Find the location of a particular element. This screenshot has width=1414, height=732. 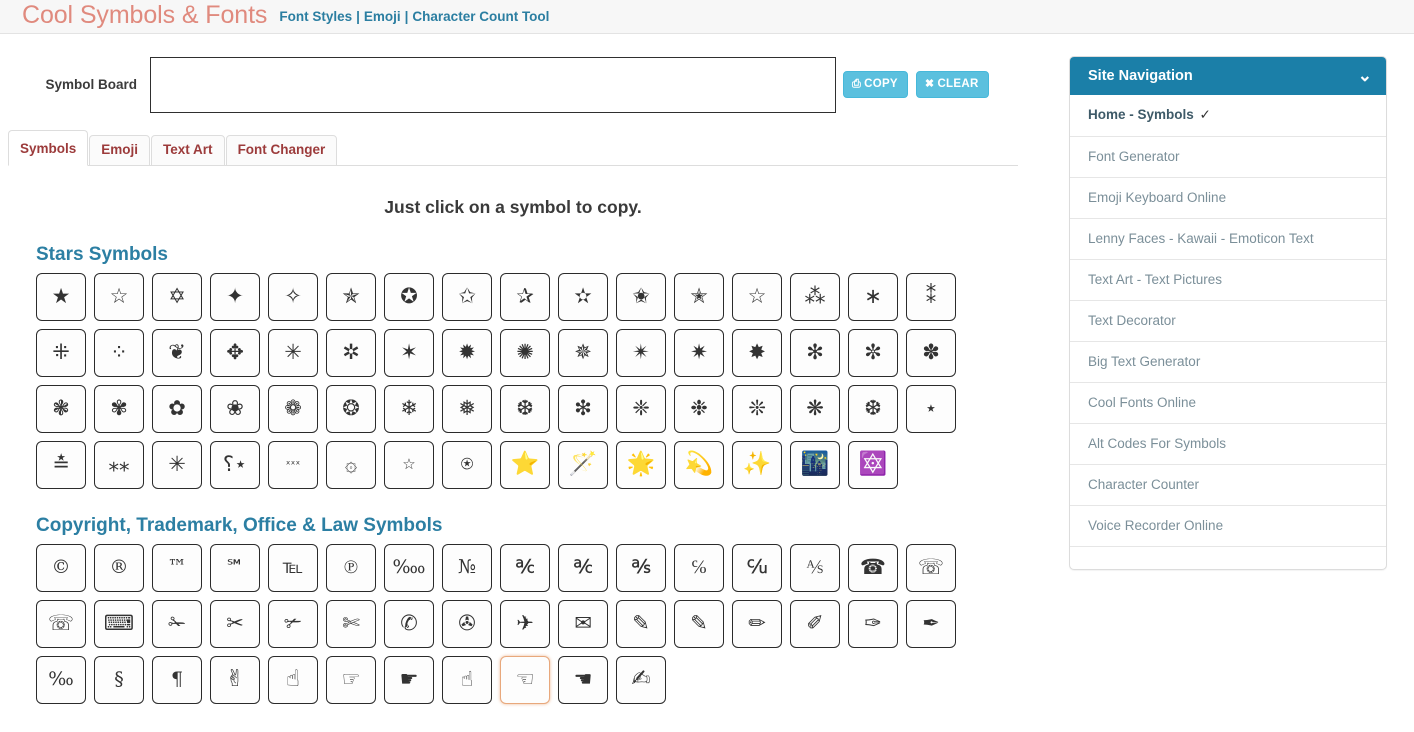

symbol-cell-glowing-star-emoji: 🌟 is located at coordinates (641, 464).